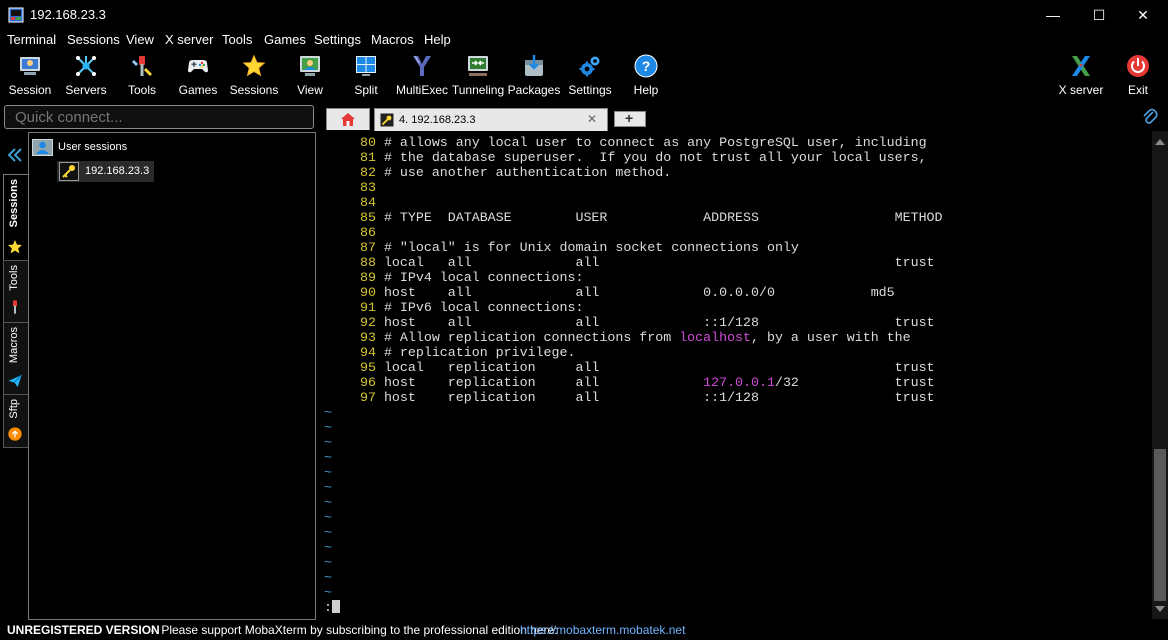 Image resolution: width=1168 pixels, height=640 pixels. Describe the element at coordinates (491, 119) in the screenshot. I see `session-tab: 4. 192.168.23.3 ✕` at that location.